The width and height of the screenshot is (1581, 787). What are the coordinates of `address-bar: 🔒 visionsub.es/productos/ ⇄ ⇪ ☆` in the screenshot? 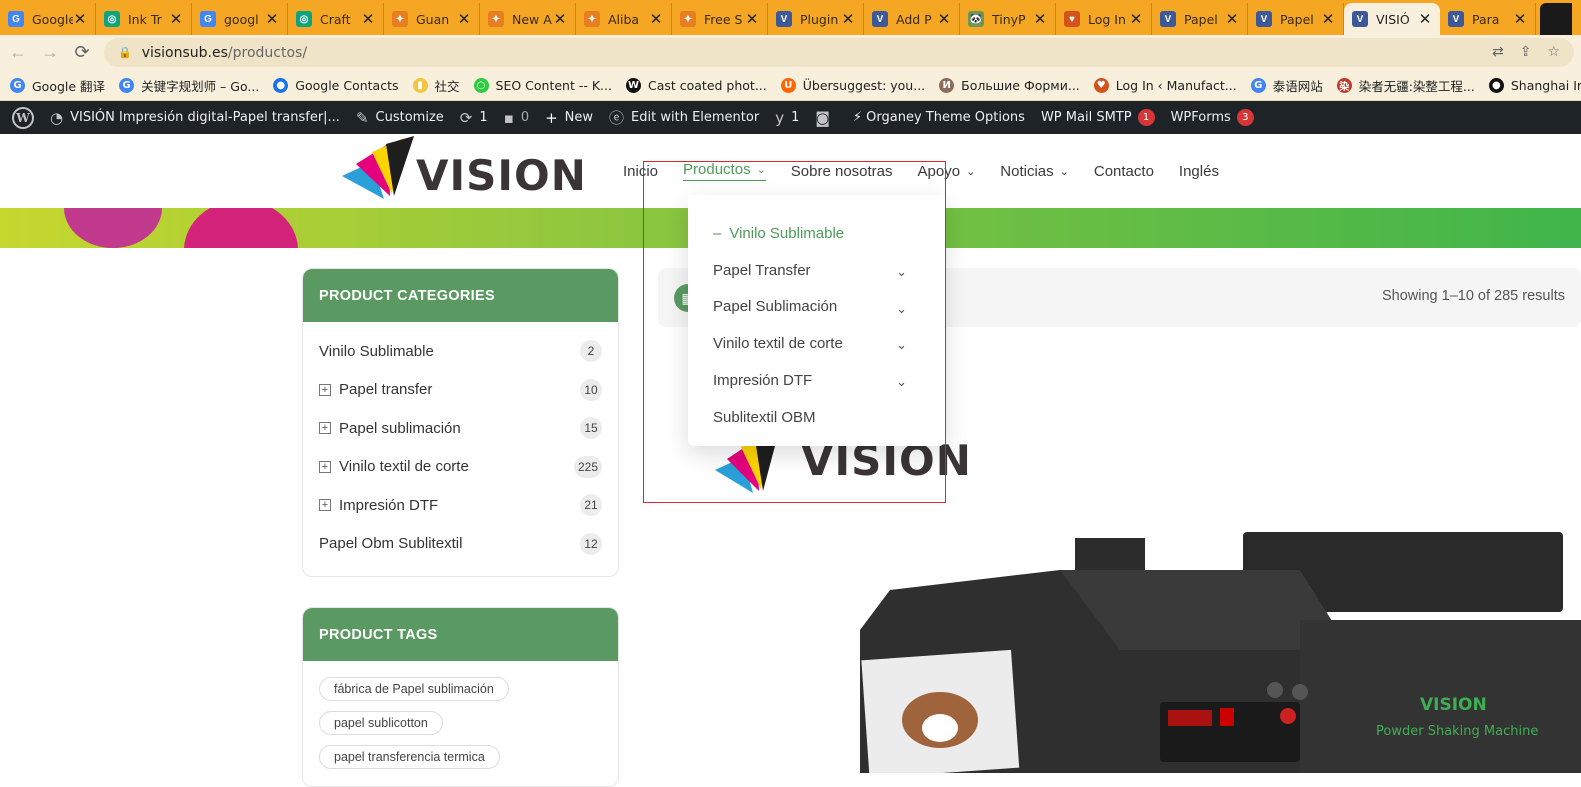 It's located at (839, 52).